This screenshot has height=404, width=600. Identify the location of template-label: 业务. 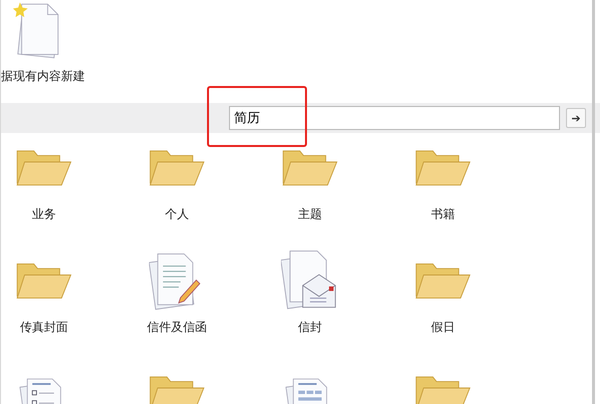
(44, 214).